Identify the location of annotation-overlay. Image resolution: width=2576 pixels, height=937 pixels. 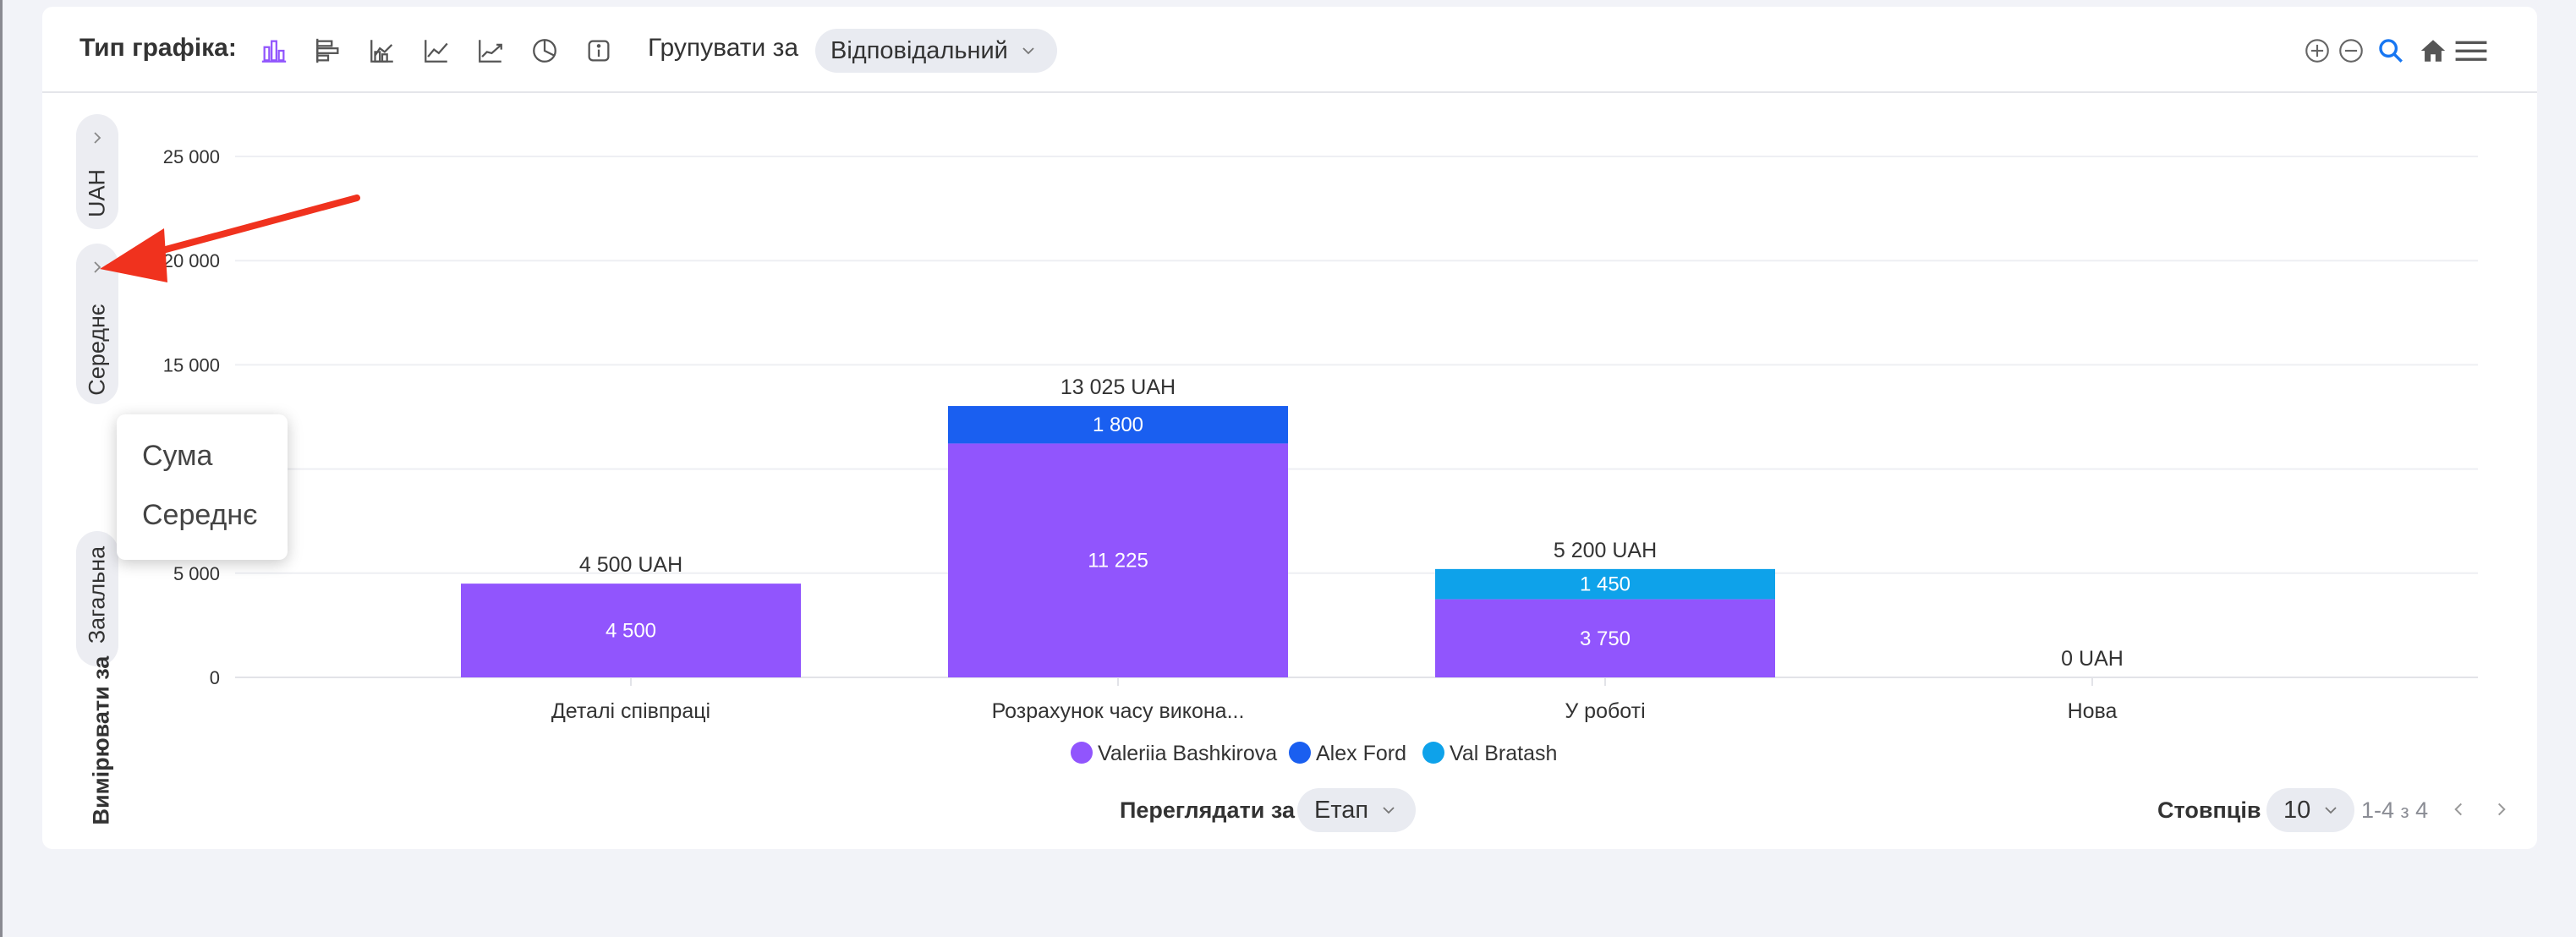
(230, 238).